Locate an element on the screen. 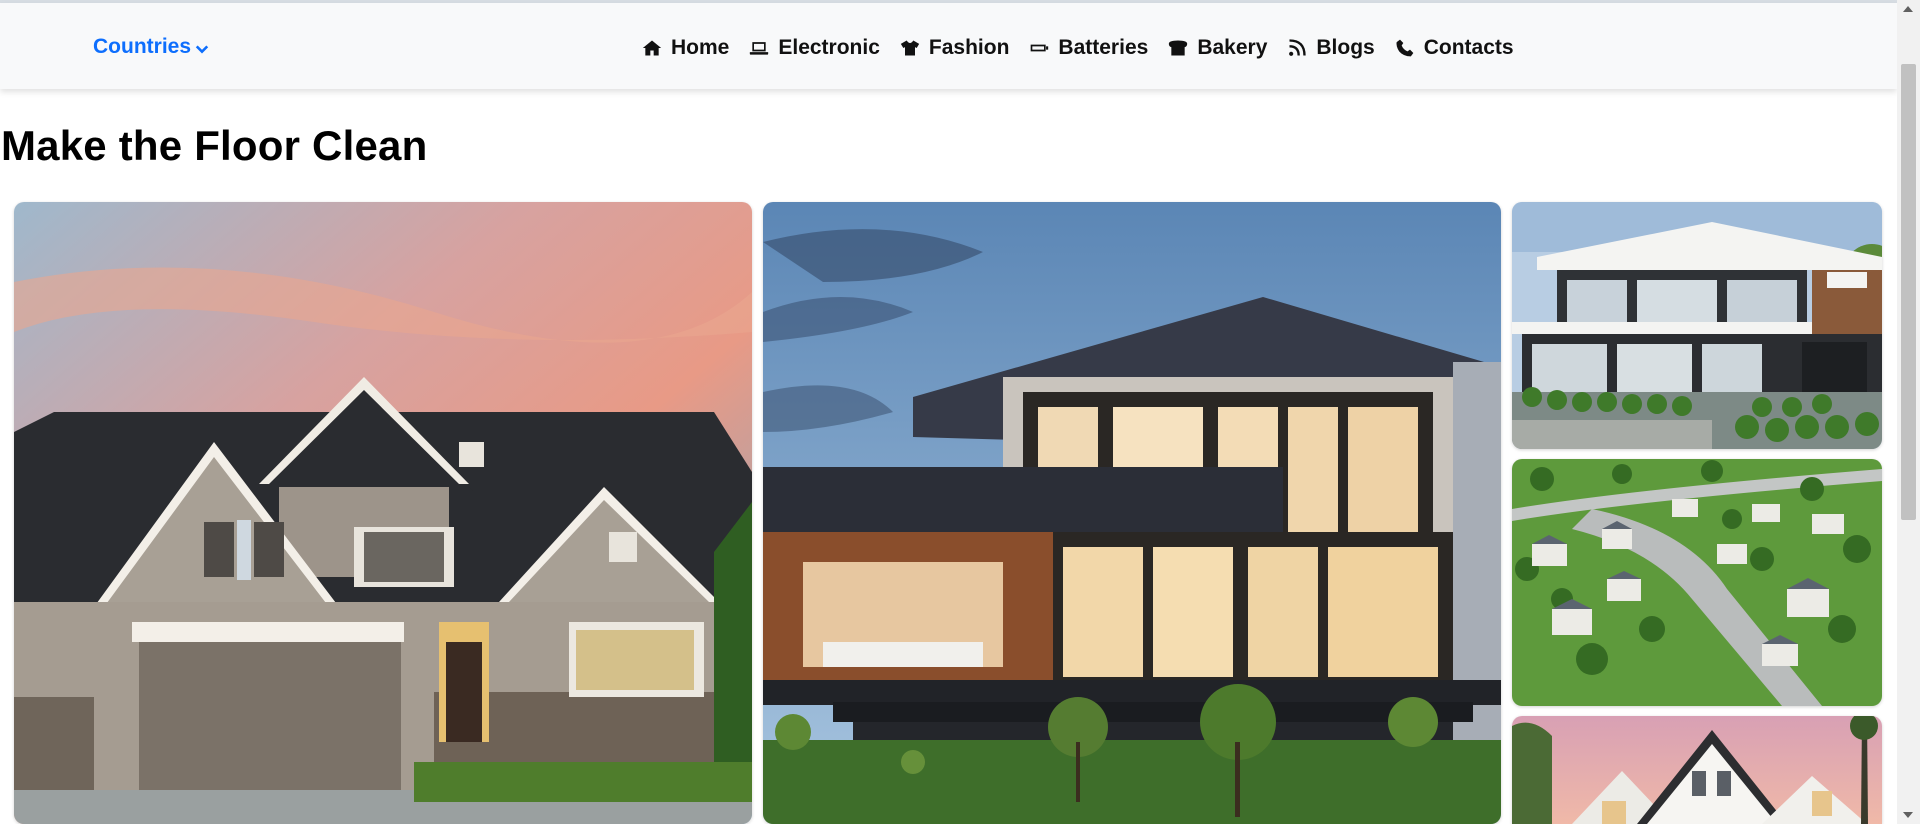 This screenshot has width=1920, height=824. scroll-down-icon is located at coordinates (1908, 815).